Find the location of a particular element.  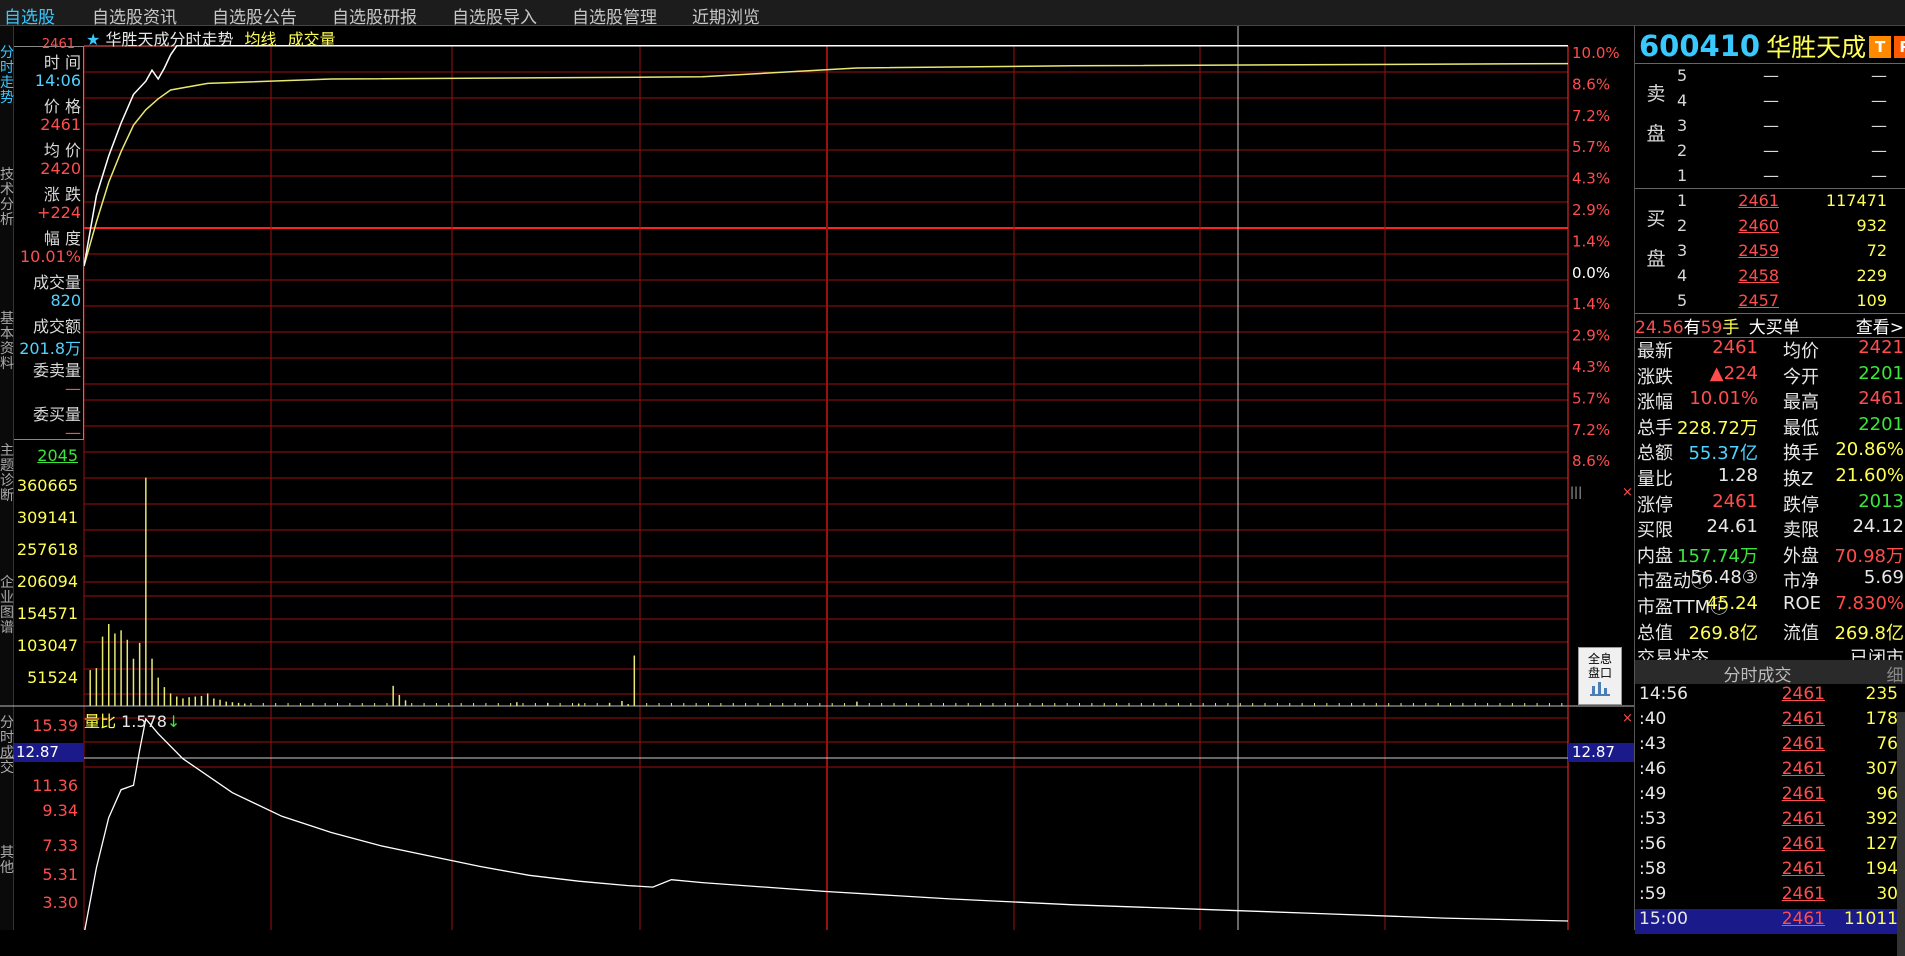

order-price: 2459 is located at coordinates (1758, 250).